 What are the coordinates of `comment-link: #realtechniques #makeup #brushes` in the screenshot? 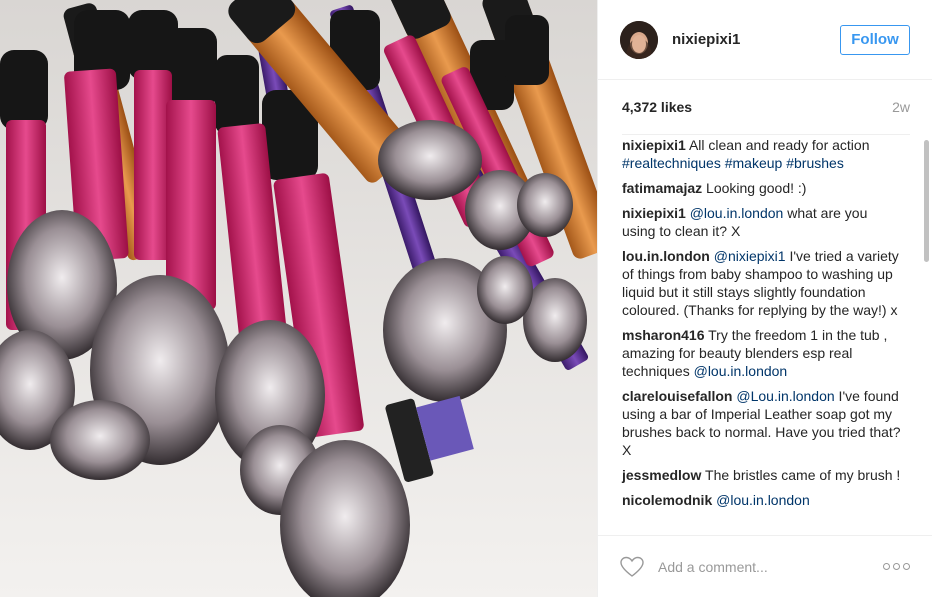 It's located at (733, 163).